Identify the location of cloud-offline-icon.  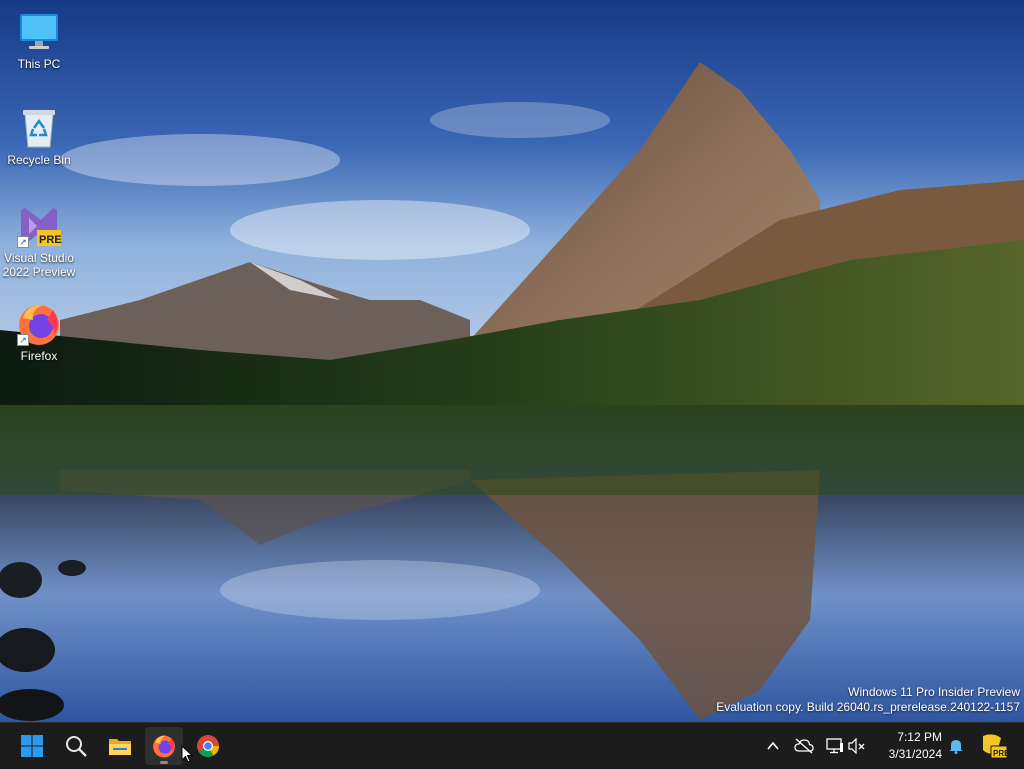
(804, 746).